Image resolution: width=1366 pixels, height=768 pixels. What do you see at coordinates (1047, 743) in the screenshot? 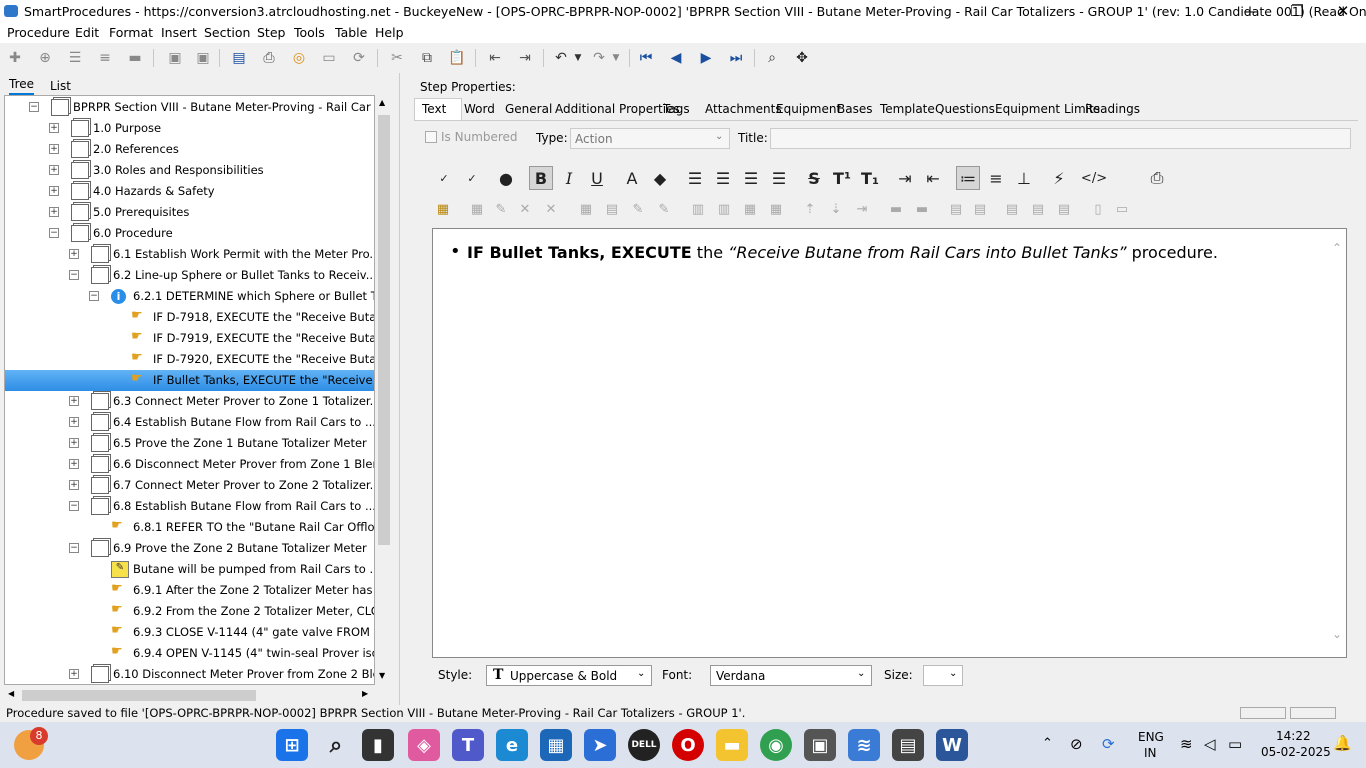
I see `chevron-up-icon: ⌃` at bounding box center [1047, 743].